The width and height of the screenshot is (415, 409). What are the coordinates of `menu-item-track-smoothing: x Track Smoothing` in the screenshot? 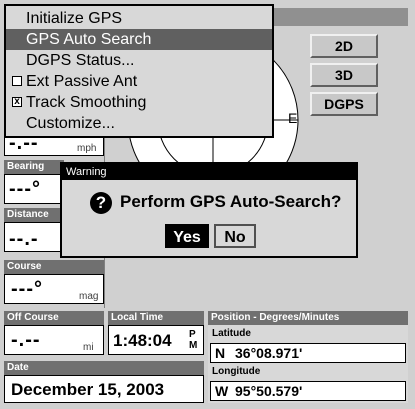 It's located at (139, 102).